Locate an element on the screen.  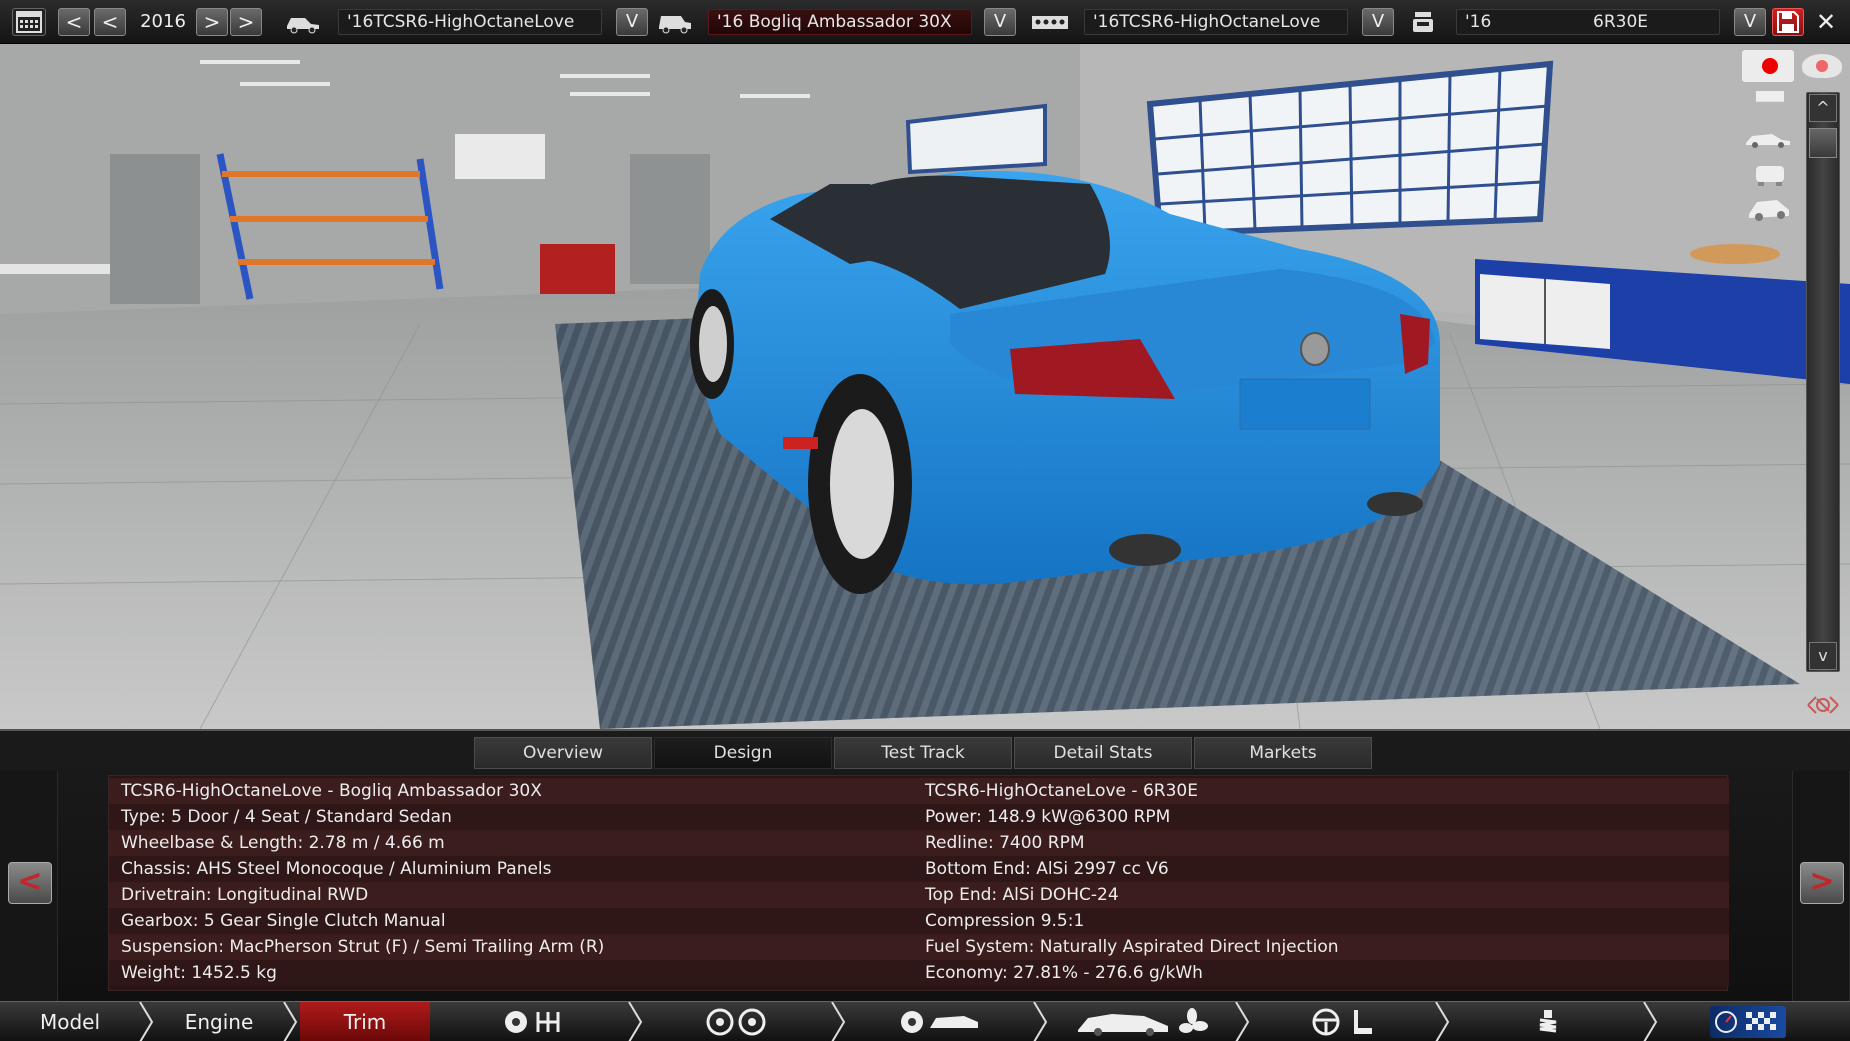
car-drivetrain: Drivetrain: Longitudinal RWD is located at coordinates (245, 895).